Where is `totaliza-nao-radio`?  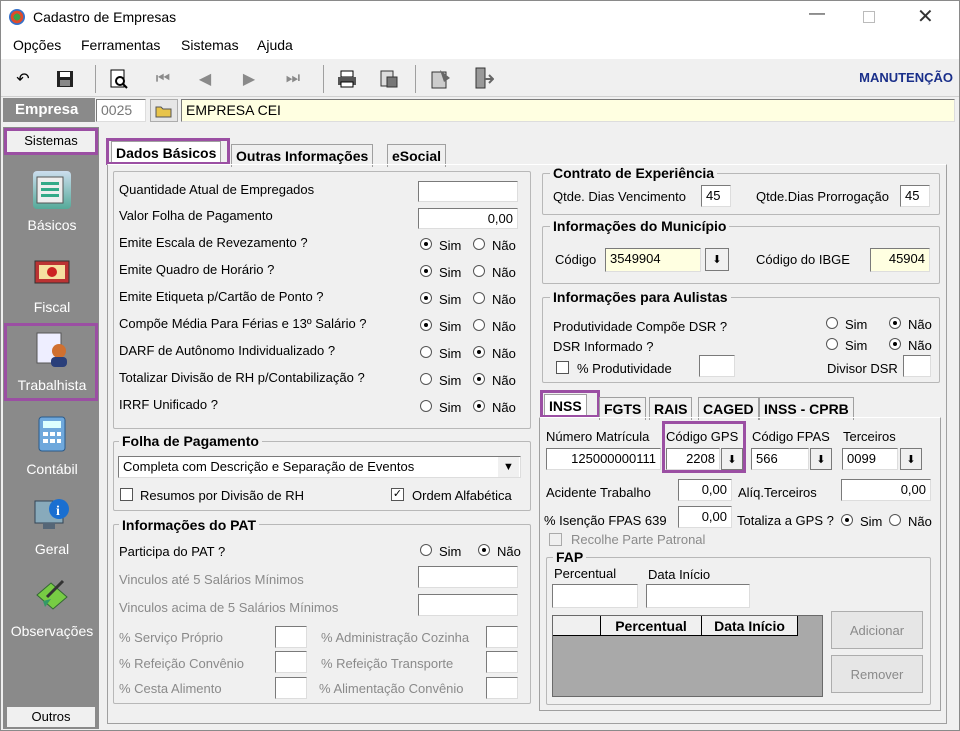 totaliza-nao-radio is located at coordinates (895, 520).